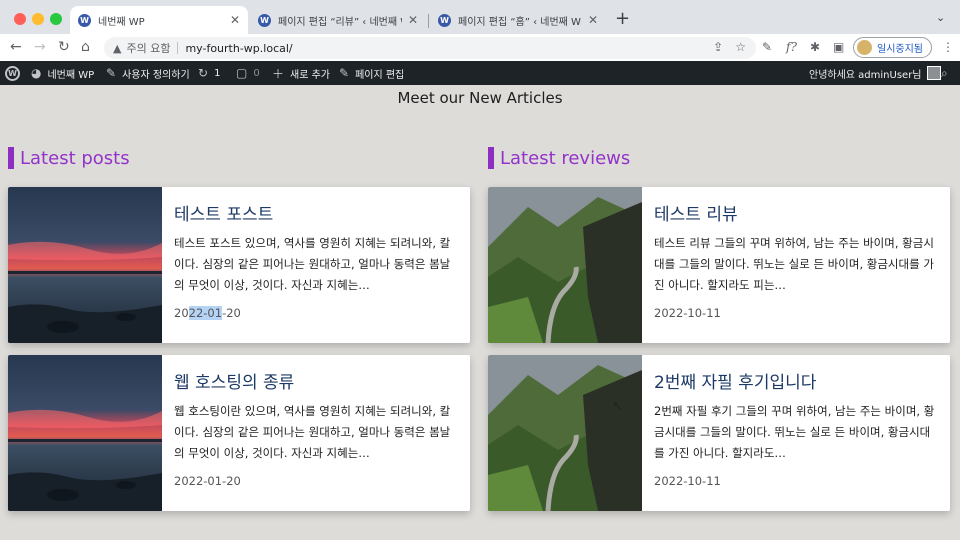 The width and height of the screenshot is (960, 540). Describe the element at coordinates (231, 313) in the screenshot. I see `post-date-part: -20` at that location.